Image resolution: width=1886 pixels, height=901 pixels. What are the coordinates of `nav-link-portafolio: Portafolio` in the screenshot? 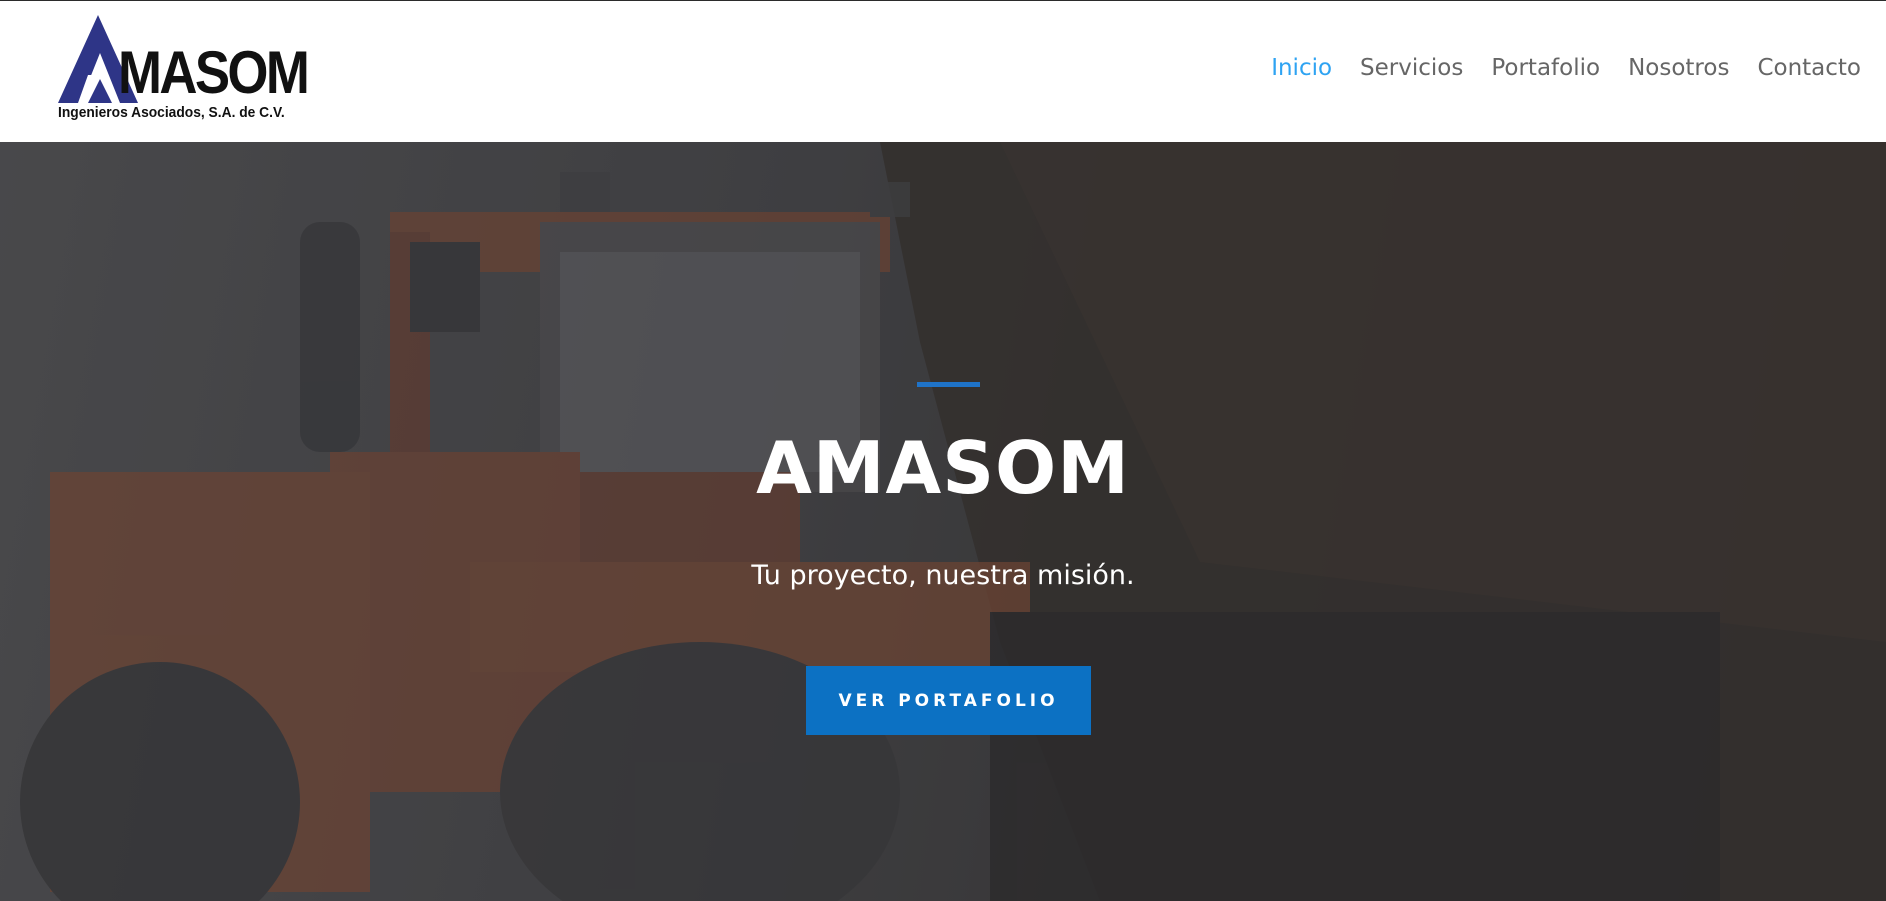 It's located at (1545, 69).